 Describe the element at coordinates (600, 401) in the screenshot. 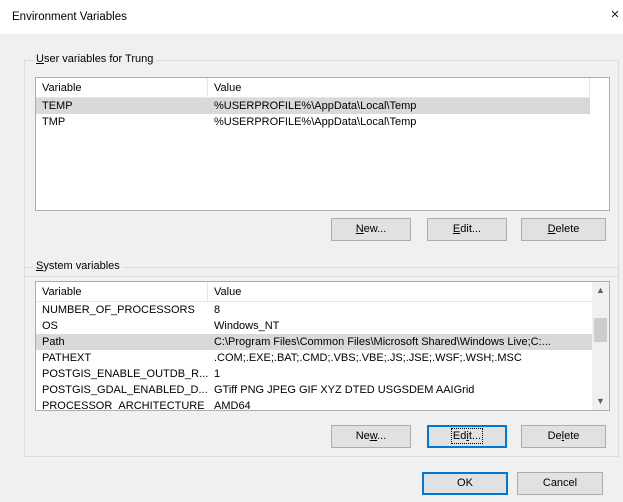

I see `scroll-down-icon: ▼` at that location.